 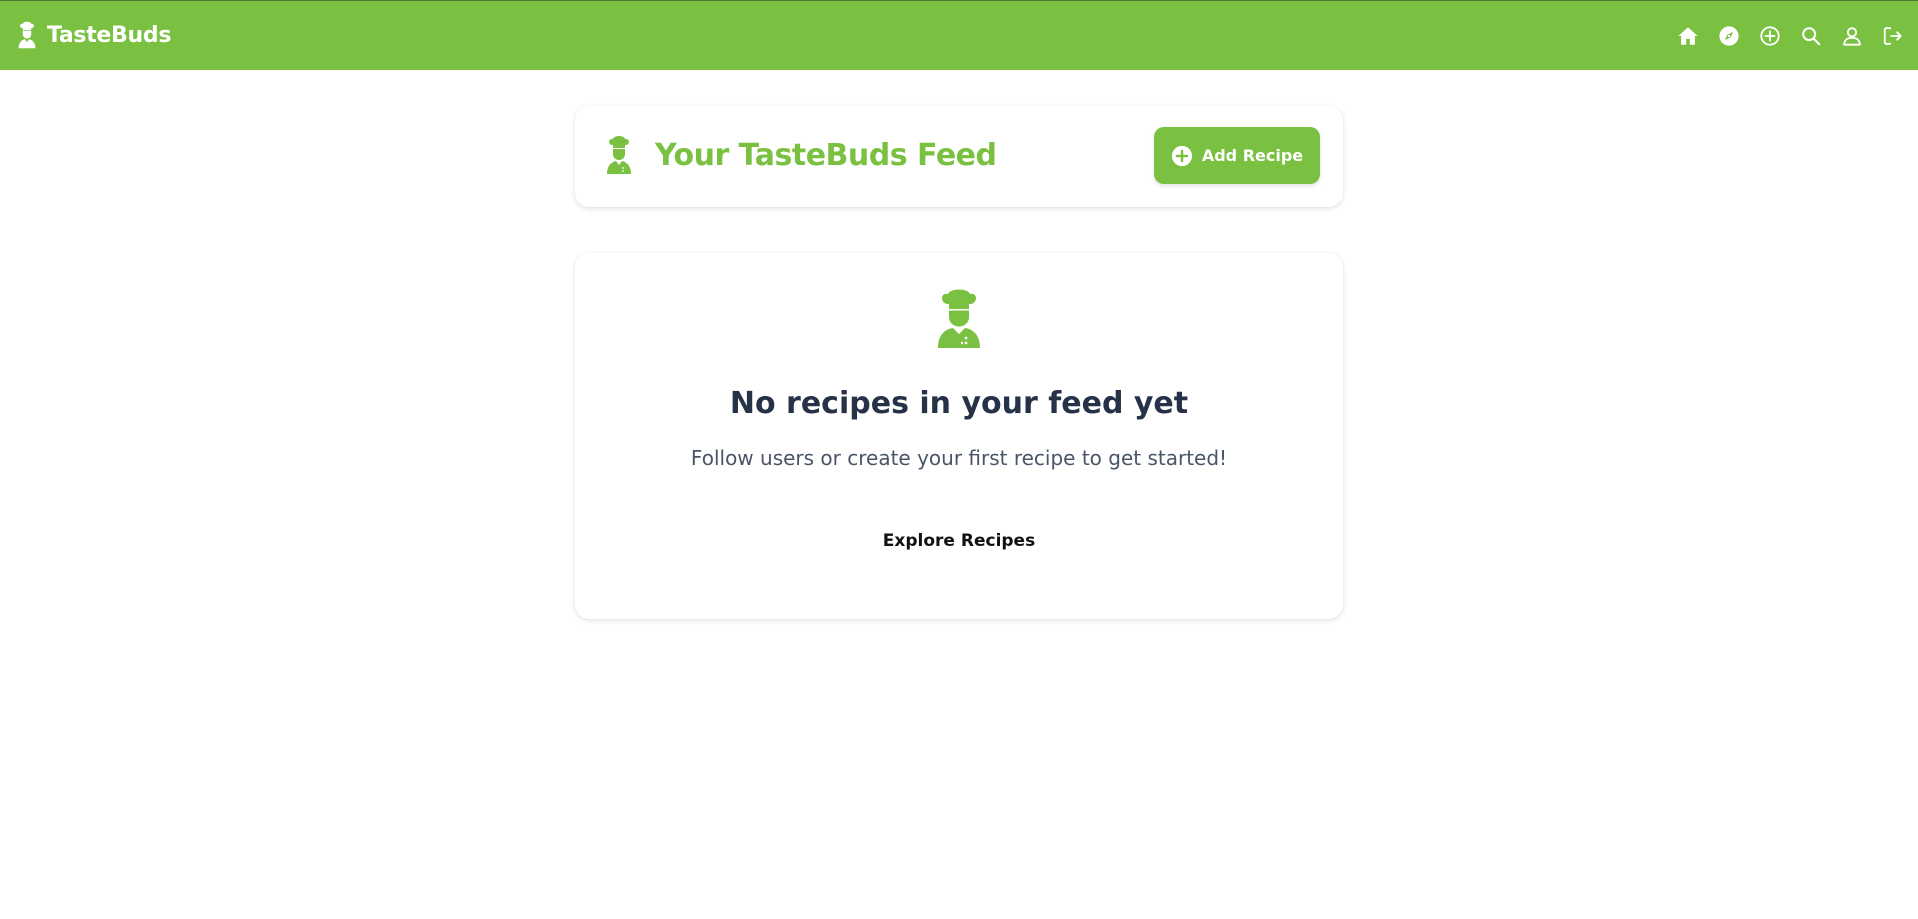 What do you see at coordinates (959, 541) in the screenshot?
I see `explore-recipes-link: Explore Recipes` at bounding box center [959, 541].